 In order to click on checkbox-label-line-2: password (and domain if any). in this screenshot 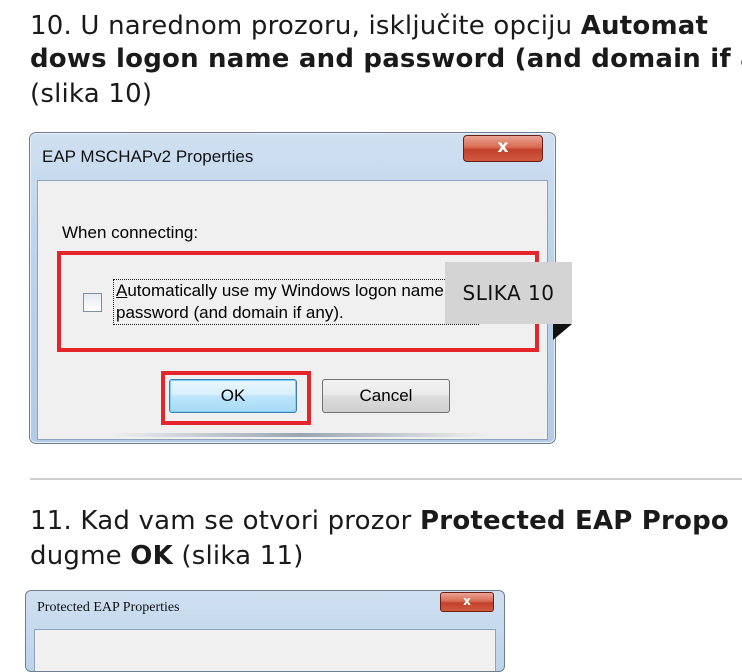, I will do `click(230, 312)`.